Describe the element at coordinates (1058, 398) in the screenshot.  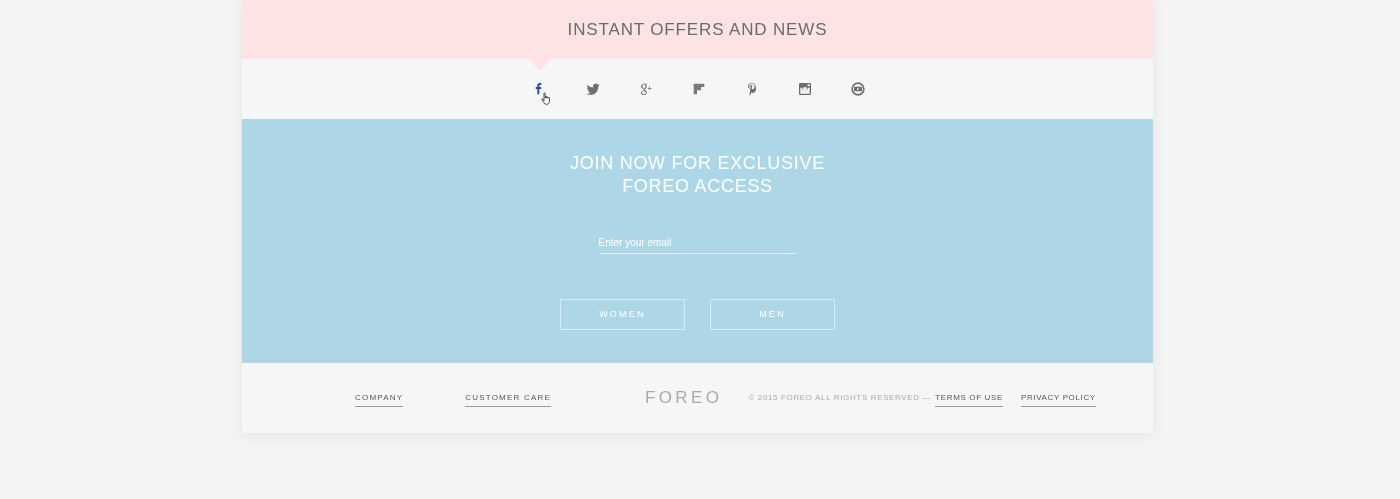
I see `footer-link: PRIVACY POLICY` at that location.